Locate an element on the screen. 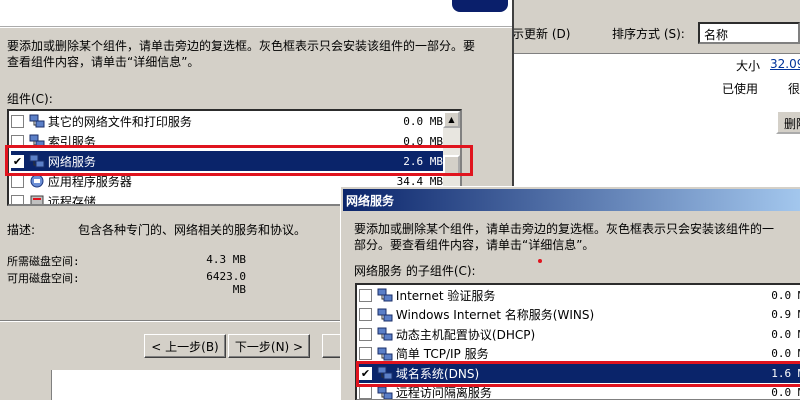 The image size is (800, 400). highlight-annotation-network-services is located at coordinates (239, 160).